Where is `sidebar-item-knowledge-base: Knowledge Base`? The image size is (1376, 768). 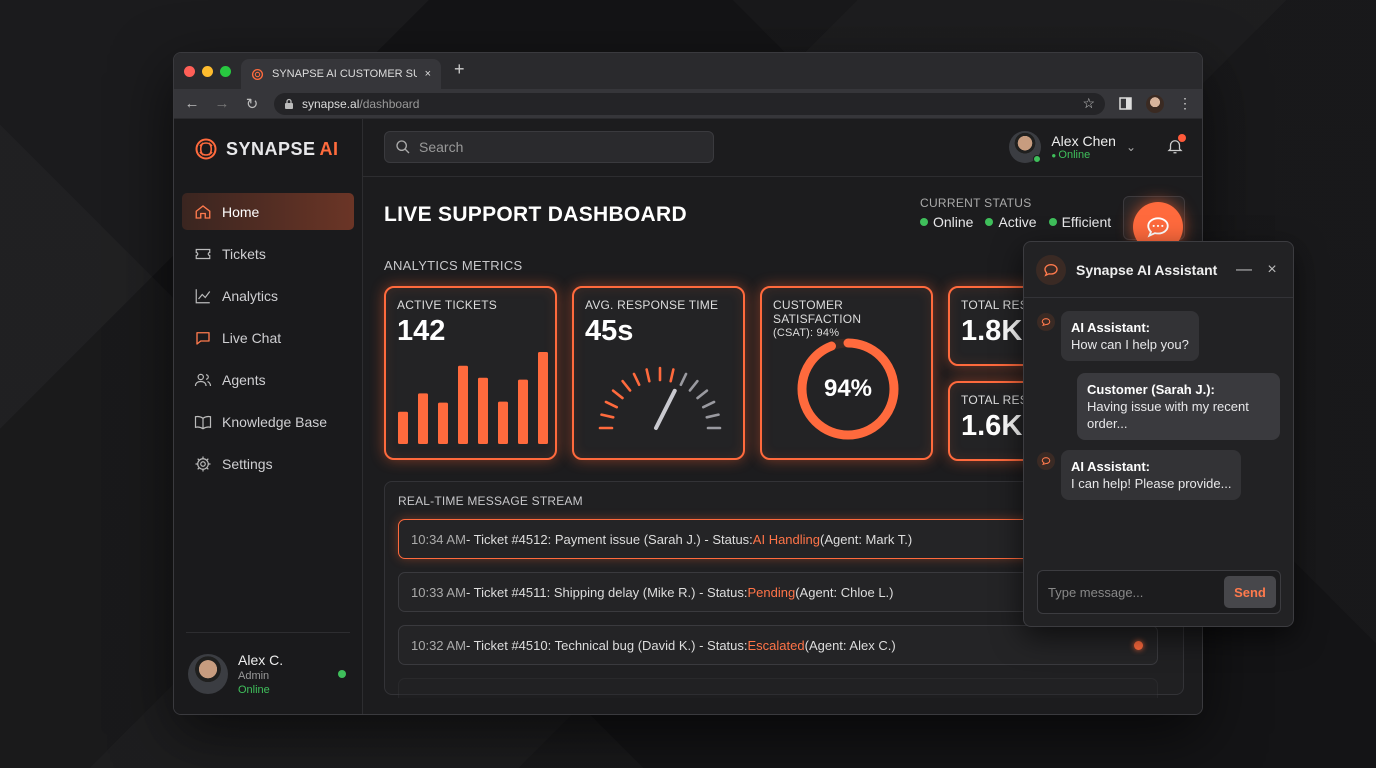 sidebar-item-knowledge-base: Knowledge Base is located at coordinates (268, 421).